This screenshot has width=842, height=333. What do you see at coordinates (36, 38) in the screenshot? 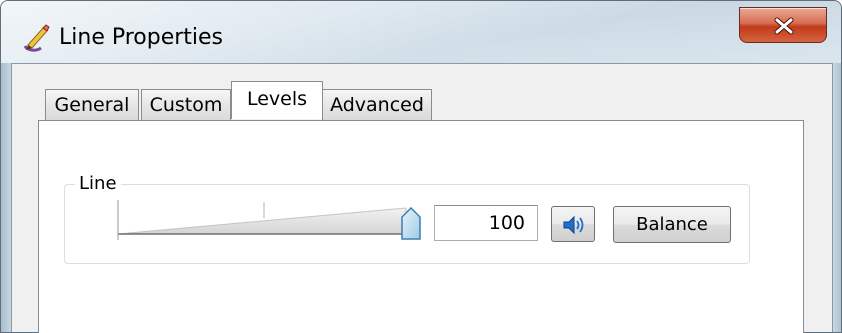
I see `pencil-brush-icon` at bounding box center [36, 38].